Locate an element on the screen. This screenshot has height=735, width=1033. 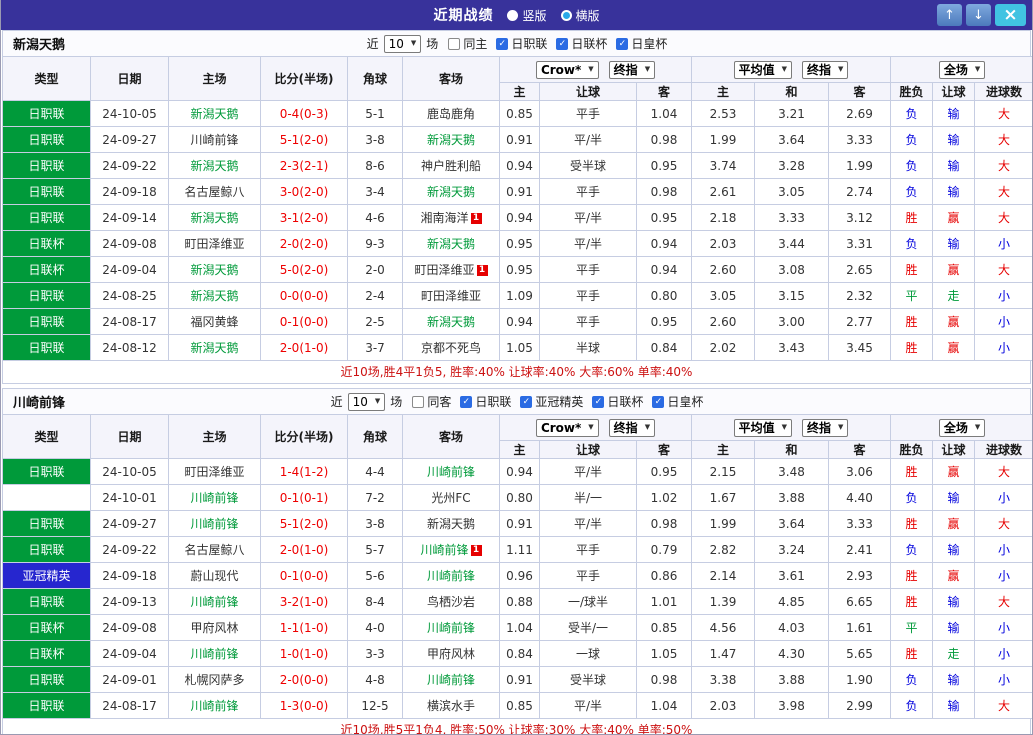
avg-draw-cell: 3.28 is located at coordinates (792, 165).